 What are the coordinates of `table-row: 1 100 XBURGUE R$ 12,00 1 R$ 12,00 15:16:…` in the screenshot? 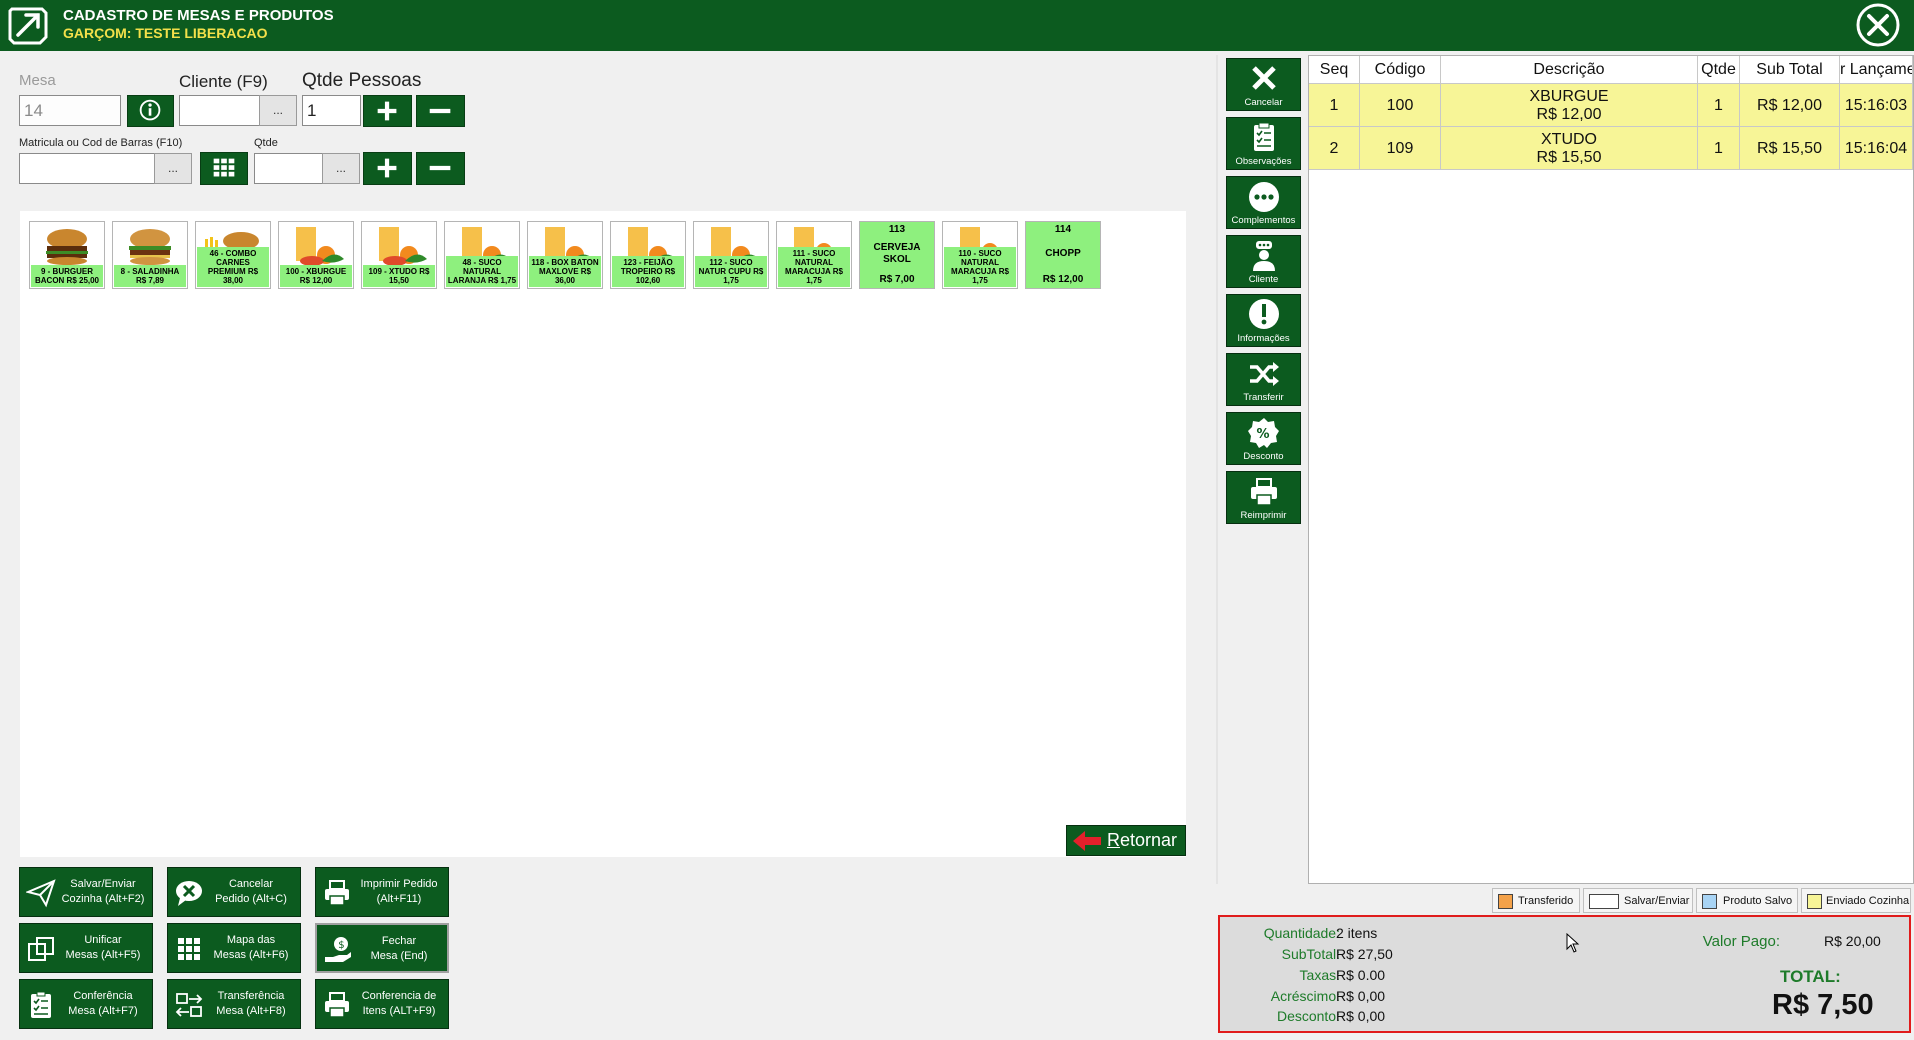 It's located at (1611, 105).